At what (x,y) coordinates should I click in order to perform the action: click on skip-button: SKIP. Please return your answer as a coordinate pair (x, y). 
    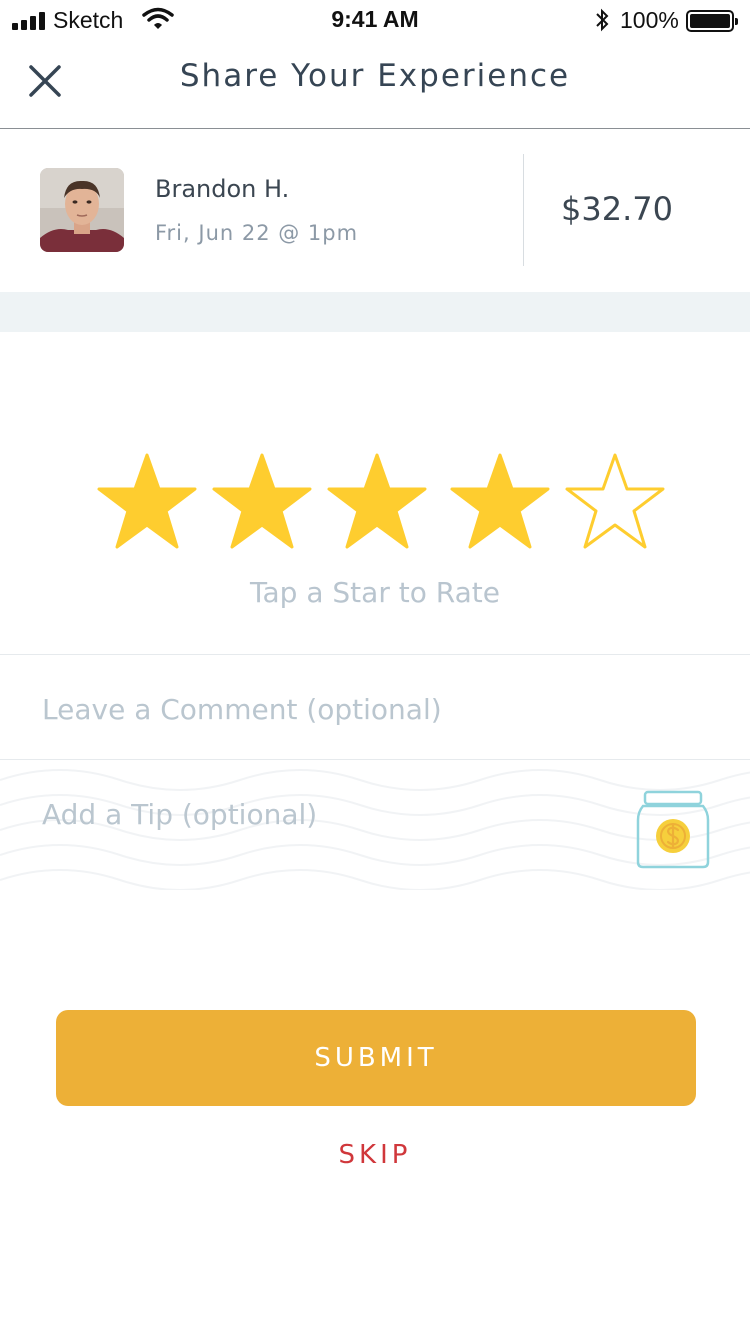
    Looking at the image, I should click on (375, 1155).